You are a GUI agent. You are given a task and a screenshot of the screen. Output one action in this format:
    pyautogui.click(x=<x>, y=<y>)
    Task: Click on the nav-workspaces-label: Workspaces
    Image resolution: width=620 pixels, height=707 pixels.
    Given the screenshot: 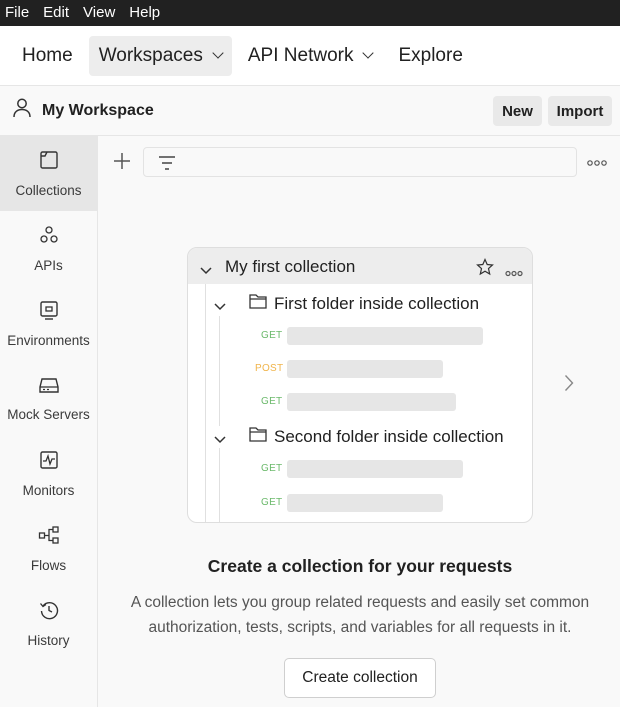 What is the action you would take?
    pyautogui.click(x=150, y=55)
    